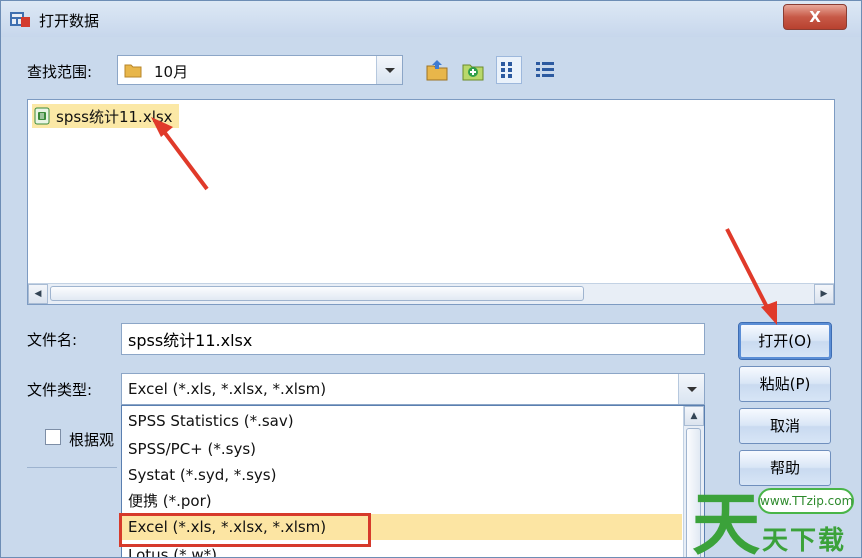  Describe the element at coordinates (804, 541) in the screenshot. I see `watermark-chars: 天下载` at that location.